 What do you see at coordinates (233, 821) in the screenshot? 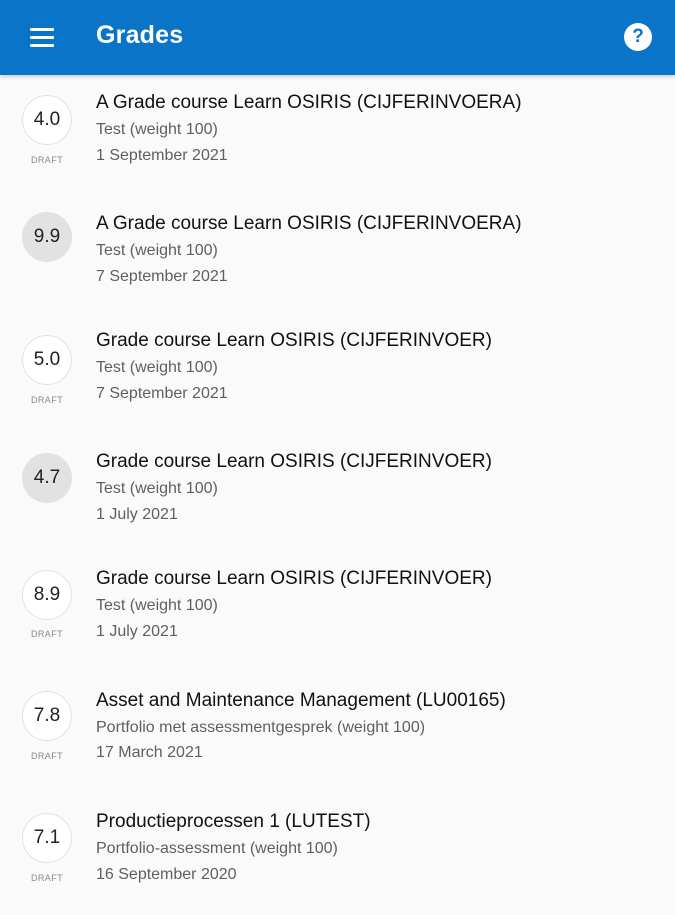
I see `course-title: Productieprocessen 1 (LUTEST)` at bounding box center [233, 821].